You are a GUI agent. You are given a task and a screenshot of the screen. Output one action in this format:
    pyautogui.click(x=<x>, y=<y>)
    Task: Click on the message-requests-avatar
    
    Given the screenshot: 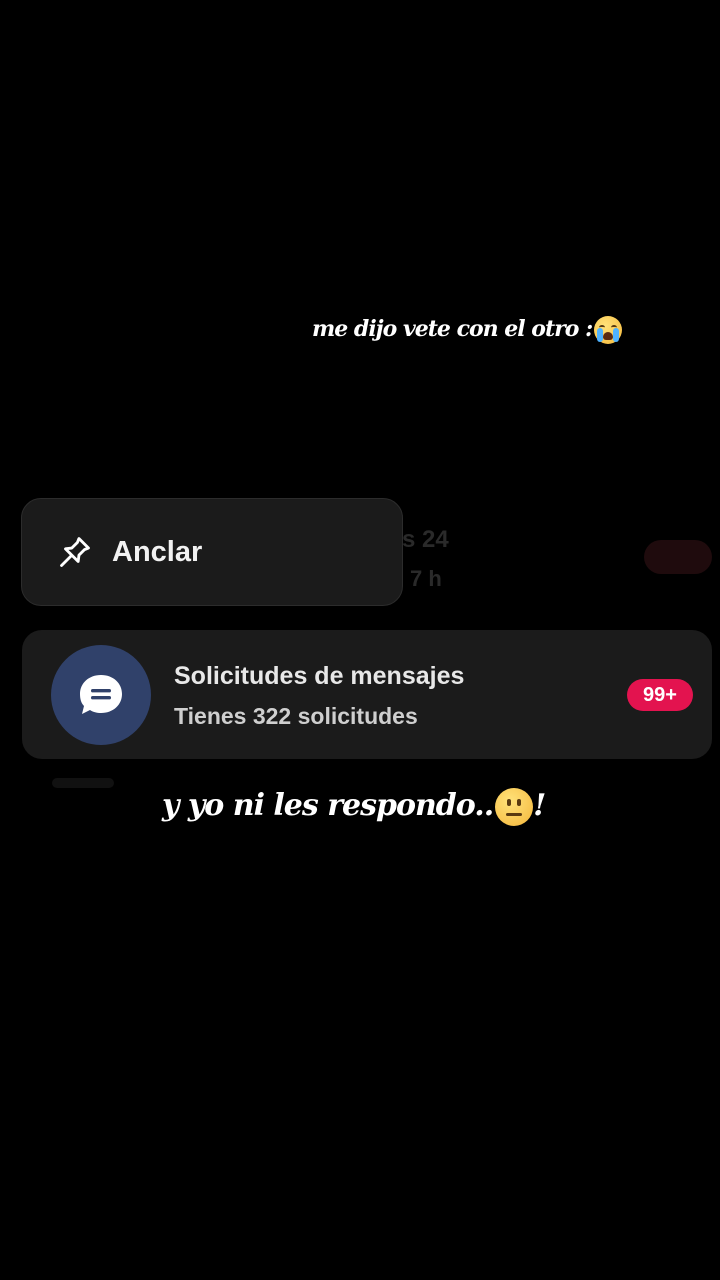 What is the action you would take?
    pyautogui.click(x=101, y=695)
    